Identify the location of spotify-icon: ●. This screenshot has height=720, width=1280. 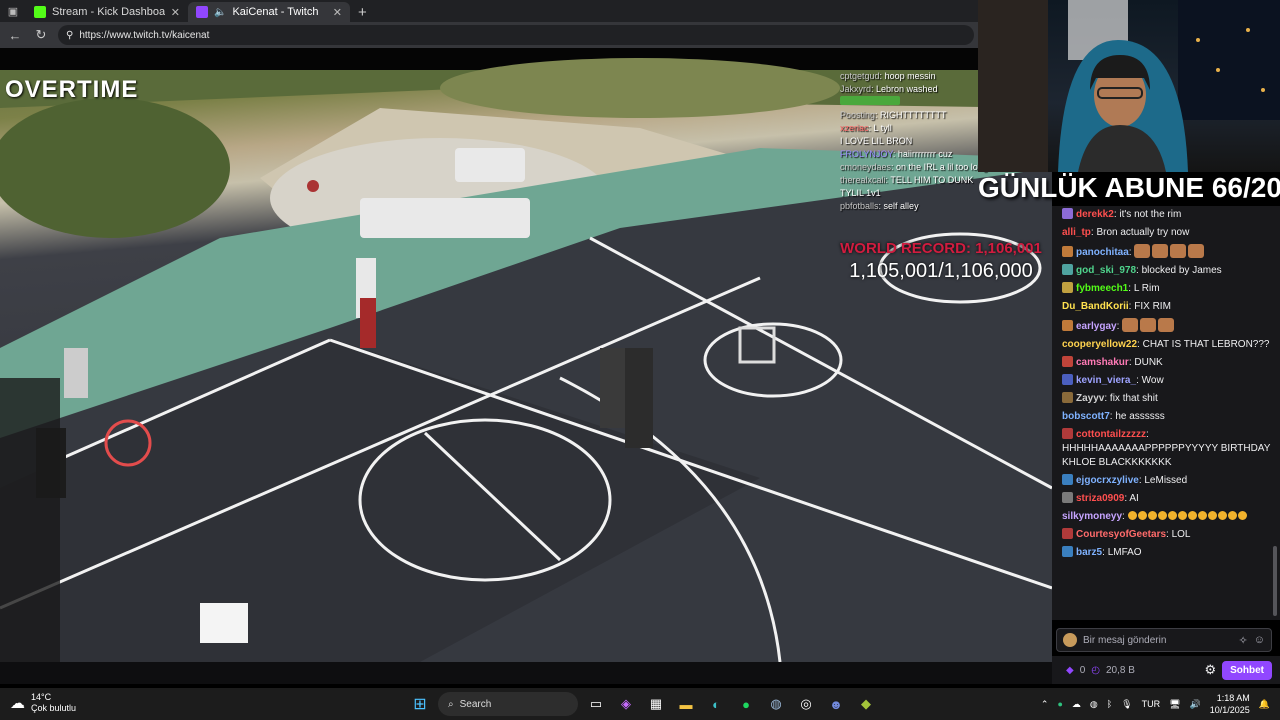
(746, 704).